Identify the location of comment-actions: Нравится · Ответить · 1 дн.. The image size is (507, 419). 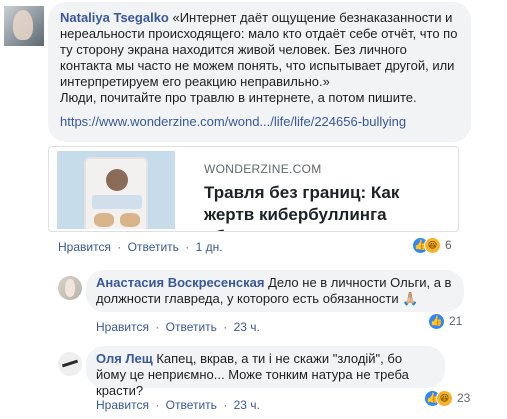
(142, 247).